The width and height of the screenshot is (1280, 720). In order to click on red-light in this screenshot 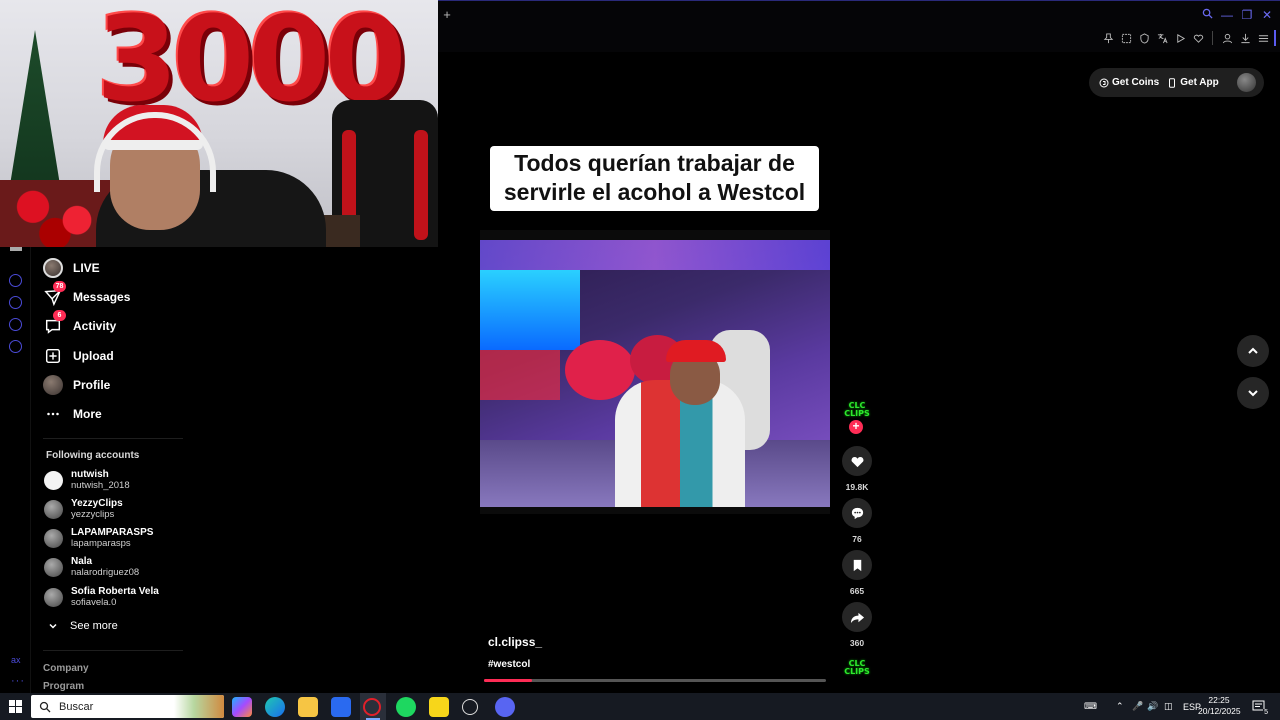, I will do `click(520, 375)`.